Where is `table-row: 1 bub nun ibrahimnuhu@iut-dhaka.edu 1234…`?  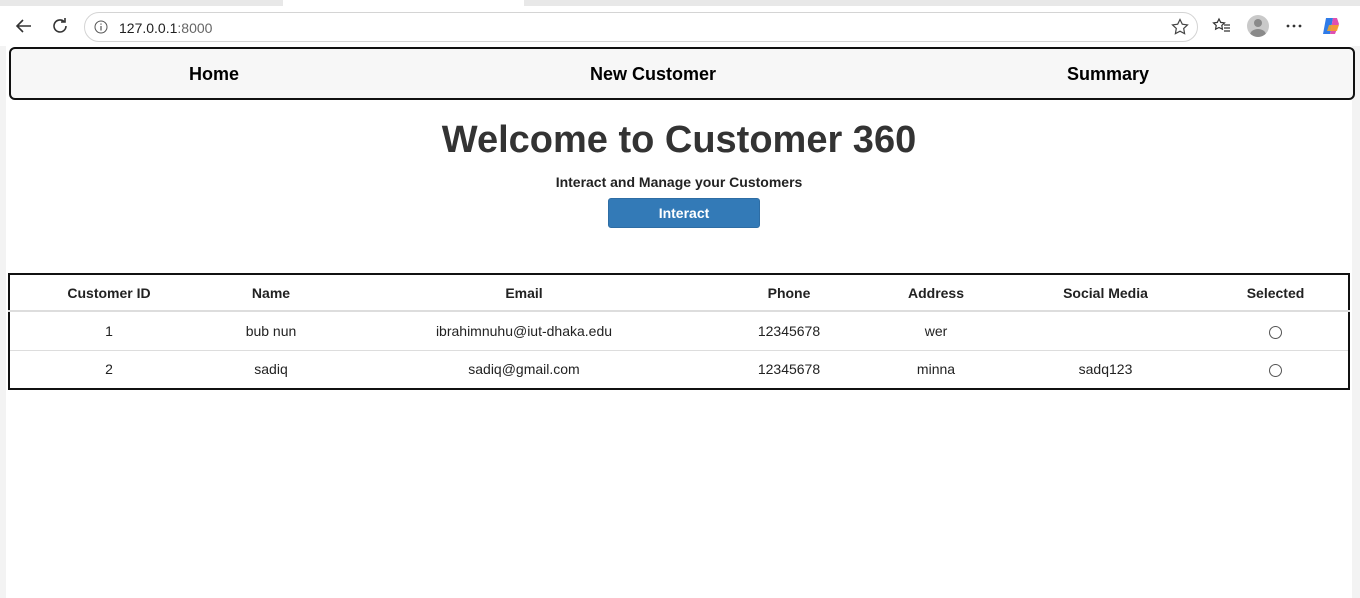 table-row: 1 bub nun ibrahimnuhu@iut-dhaka.edu 1234… is located at coordinates (679, 331).